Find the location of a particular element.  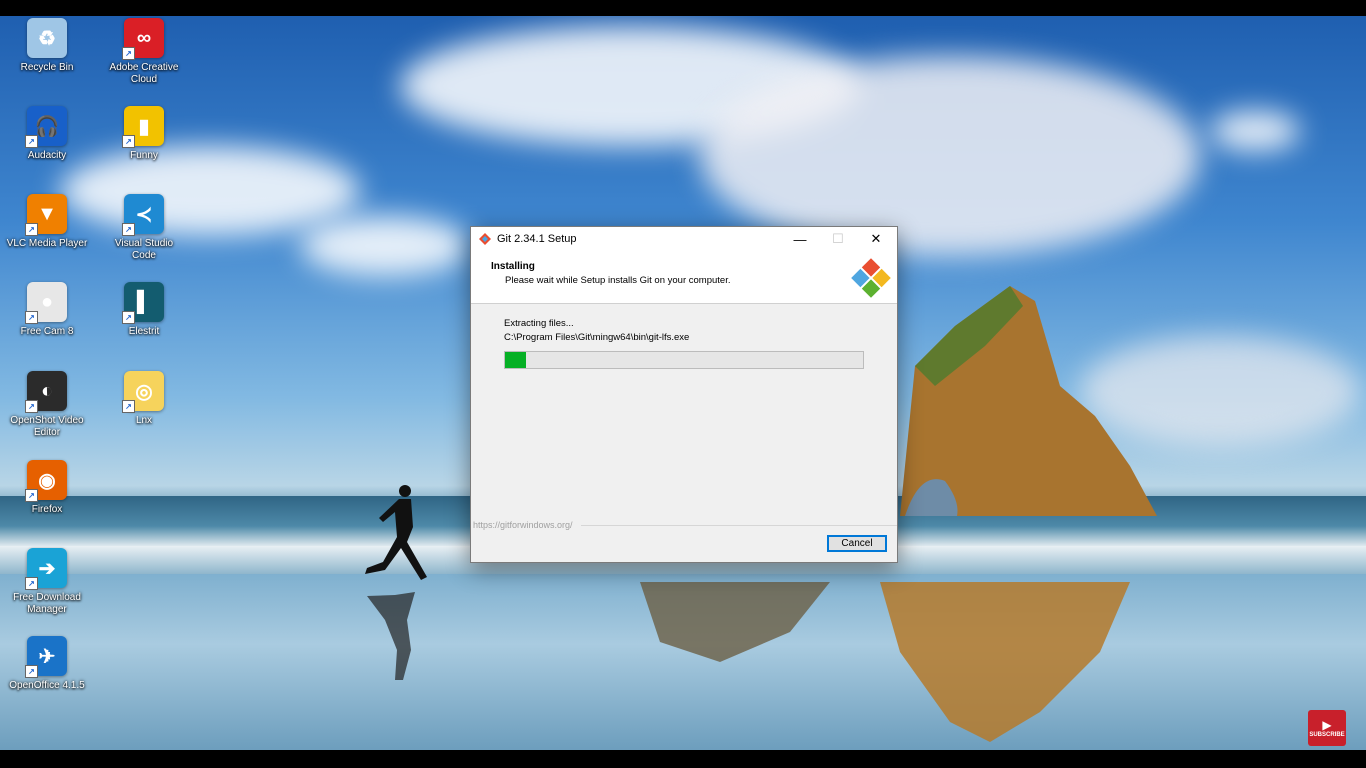

firefox-icon: ◉ ↗ is located at coordinates (46, 481).